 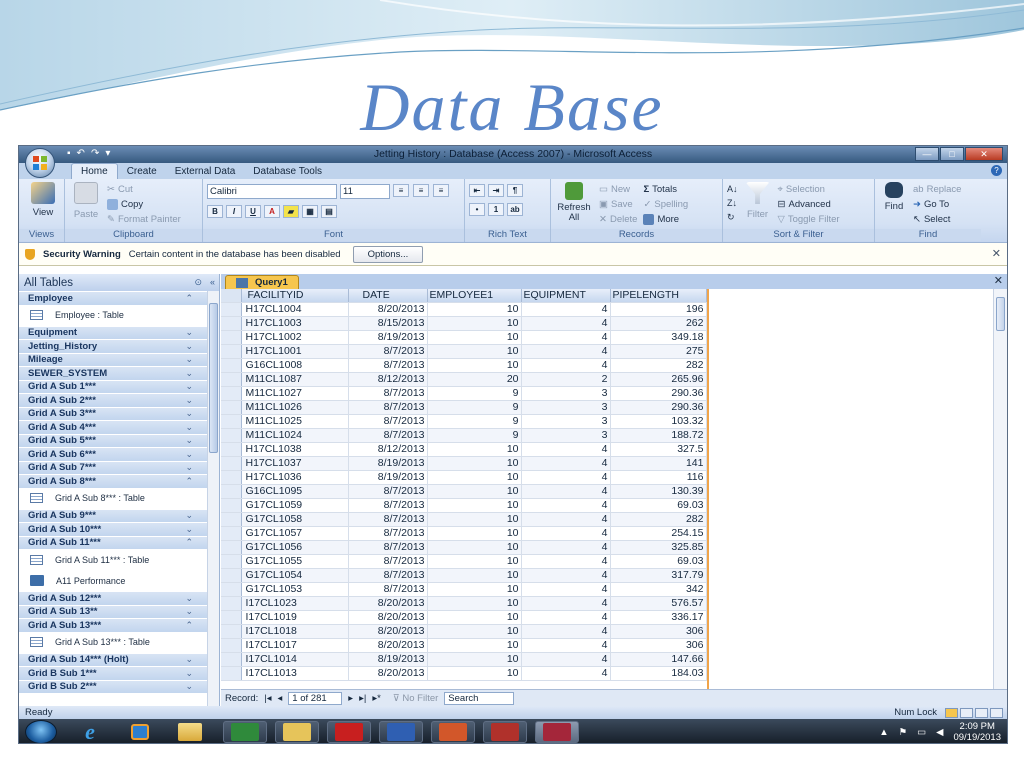 What do you see at coordinates (658, 323) in the screenshot?
I see `table-cell: 262` at bounding box center [658, 323].